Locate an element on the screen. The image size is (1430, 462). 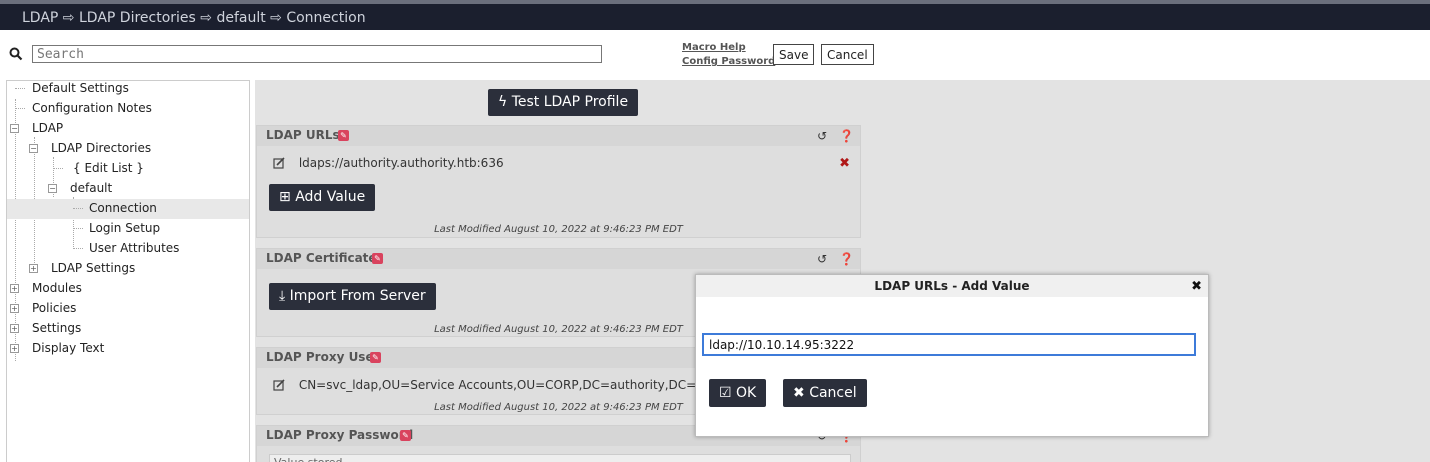
search-input is located at coordinates (317, 54).